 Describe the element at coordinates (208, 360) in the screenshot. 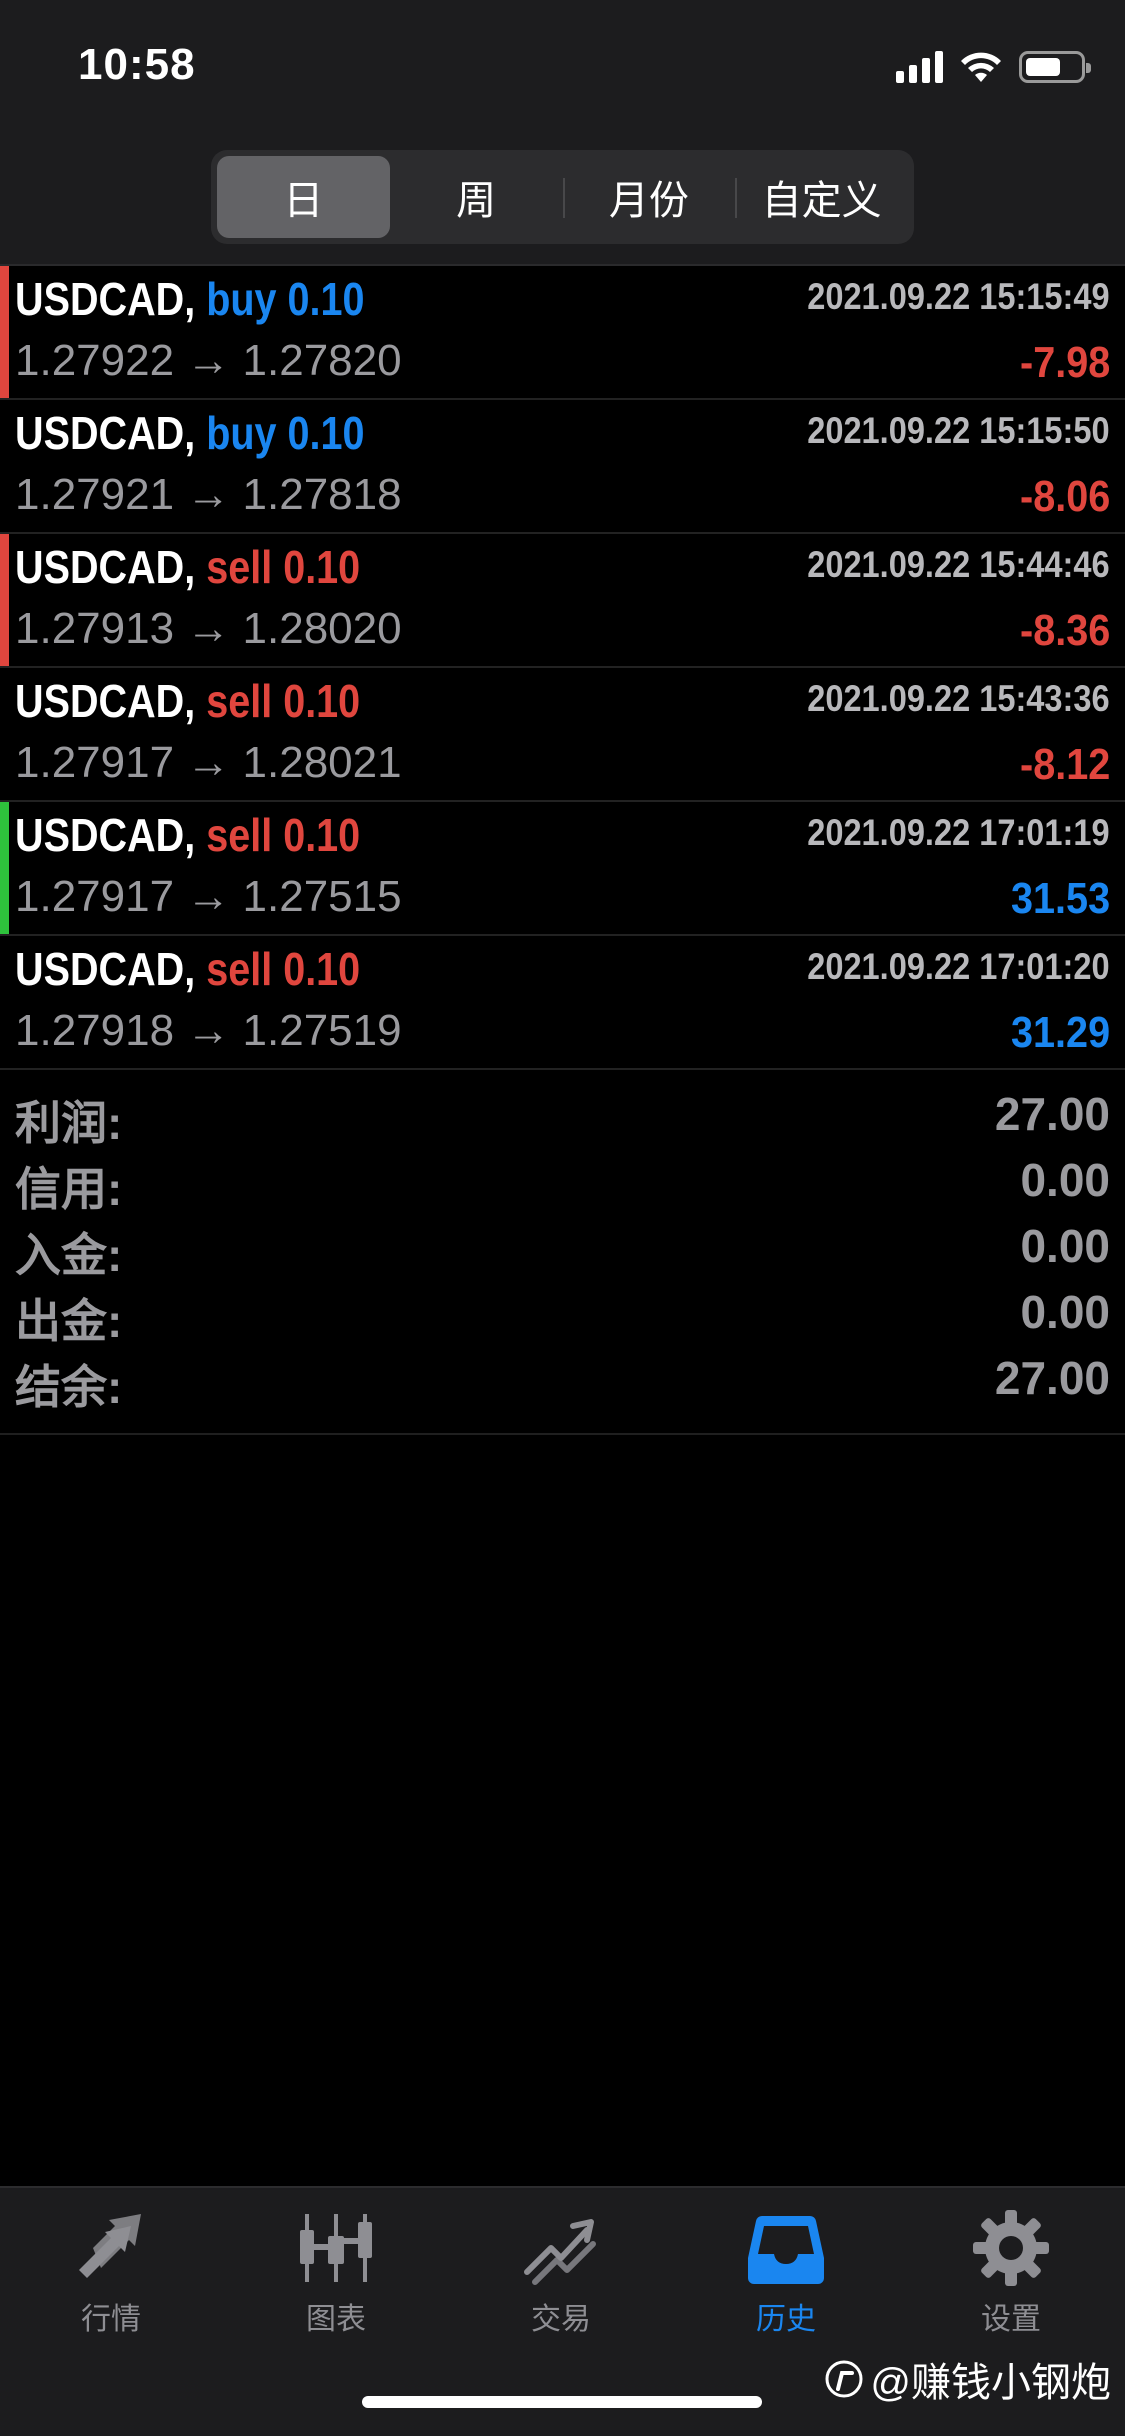

I see `trade-prices: 1.27922 → 1.27820` at that location.